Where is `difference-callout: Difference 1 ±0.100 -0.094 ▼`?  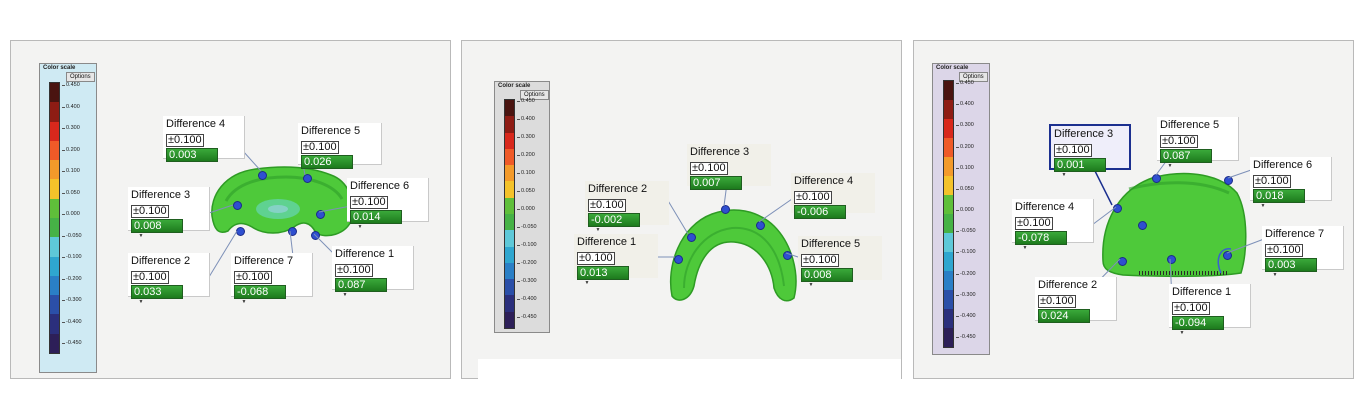 difference-callout: Difference 1 ±0.100 -0.094 ▼ is located at coordinates (1210, 310).